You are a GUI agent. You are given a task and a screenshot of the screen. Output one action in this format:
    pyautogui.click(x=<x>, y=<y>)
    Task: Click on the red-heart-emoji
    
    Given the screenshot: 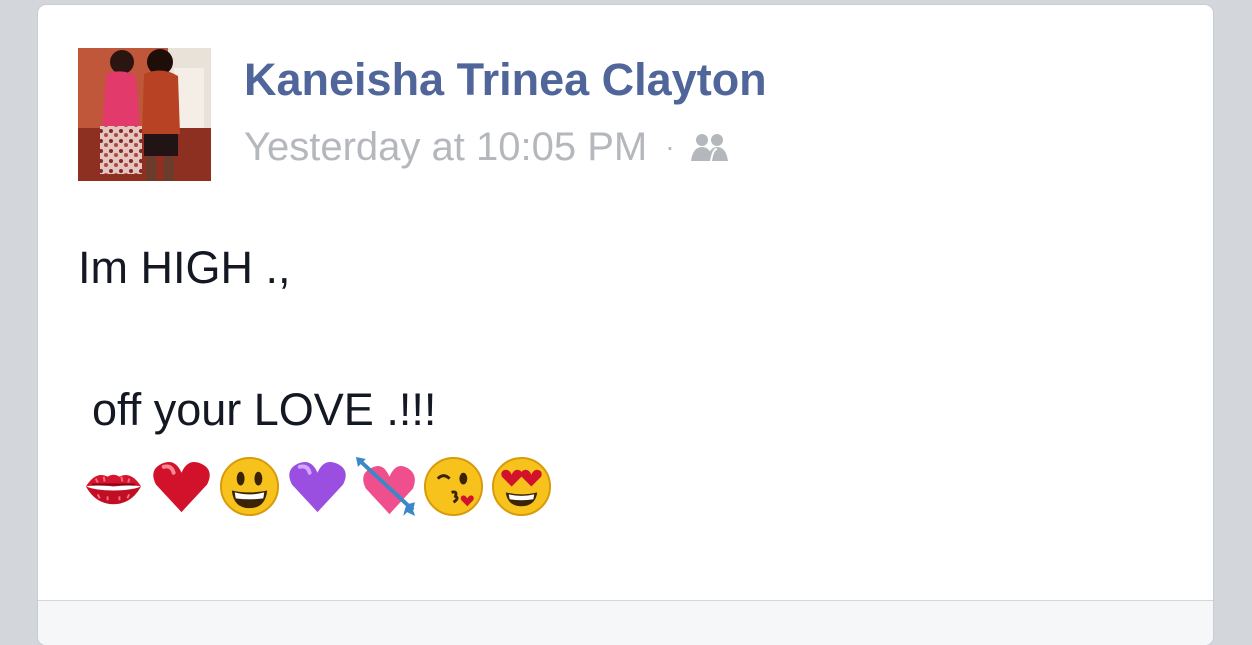 What is the action you would take?
    pyautogui.click(x=181, y=486)
    